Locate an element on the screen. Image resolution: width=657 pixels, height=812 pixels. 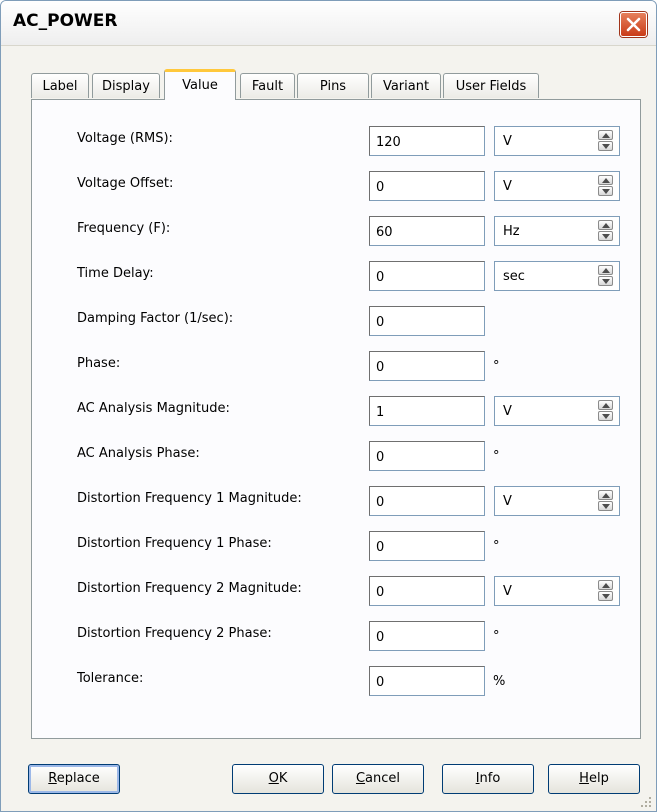
ok-button: OK is located at coordinates (278, 779).